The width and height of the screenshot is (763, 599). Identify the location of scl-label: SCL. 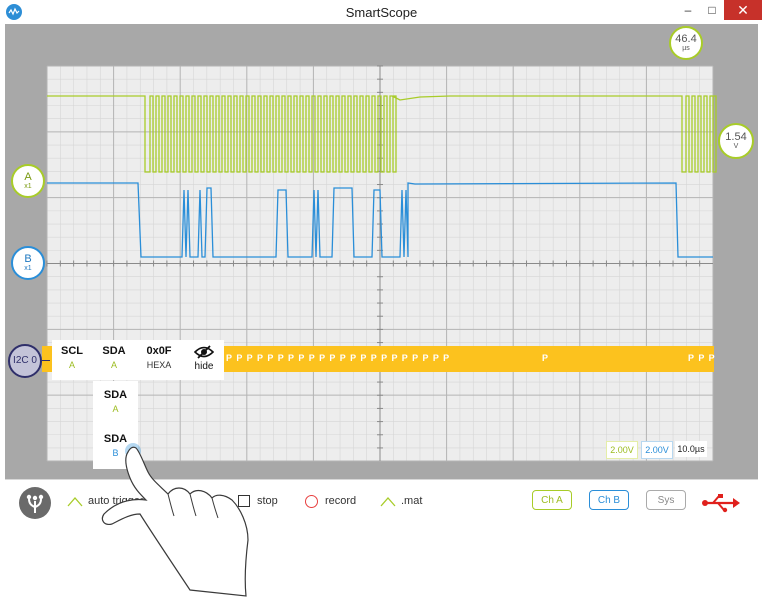
(72, 351).